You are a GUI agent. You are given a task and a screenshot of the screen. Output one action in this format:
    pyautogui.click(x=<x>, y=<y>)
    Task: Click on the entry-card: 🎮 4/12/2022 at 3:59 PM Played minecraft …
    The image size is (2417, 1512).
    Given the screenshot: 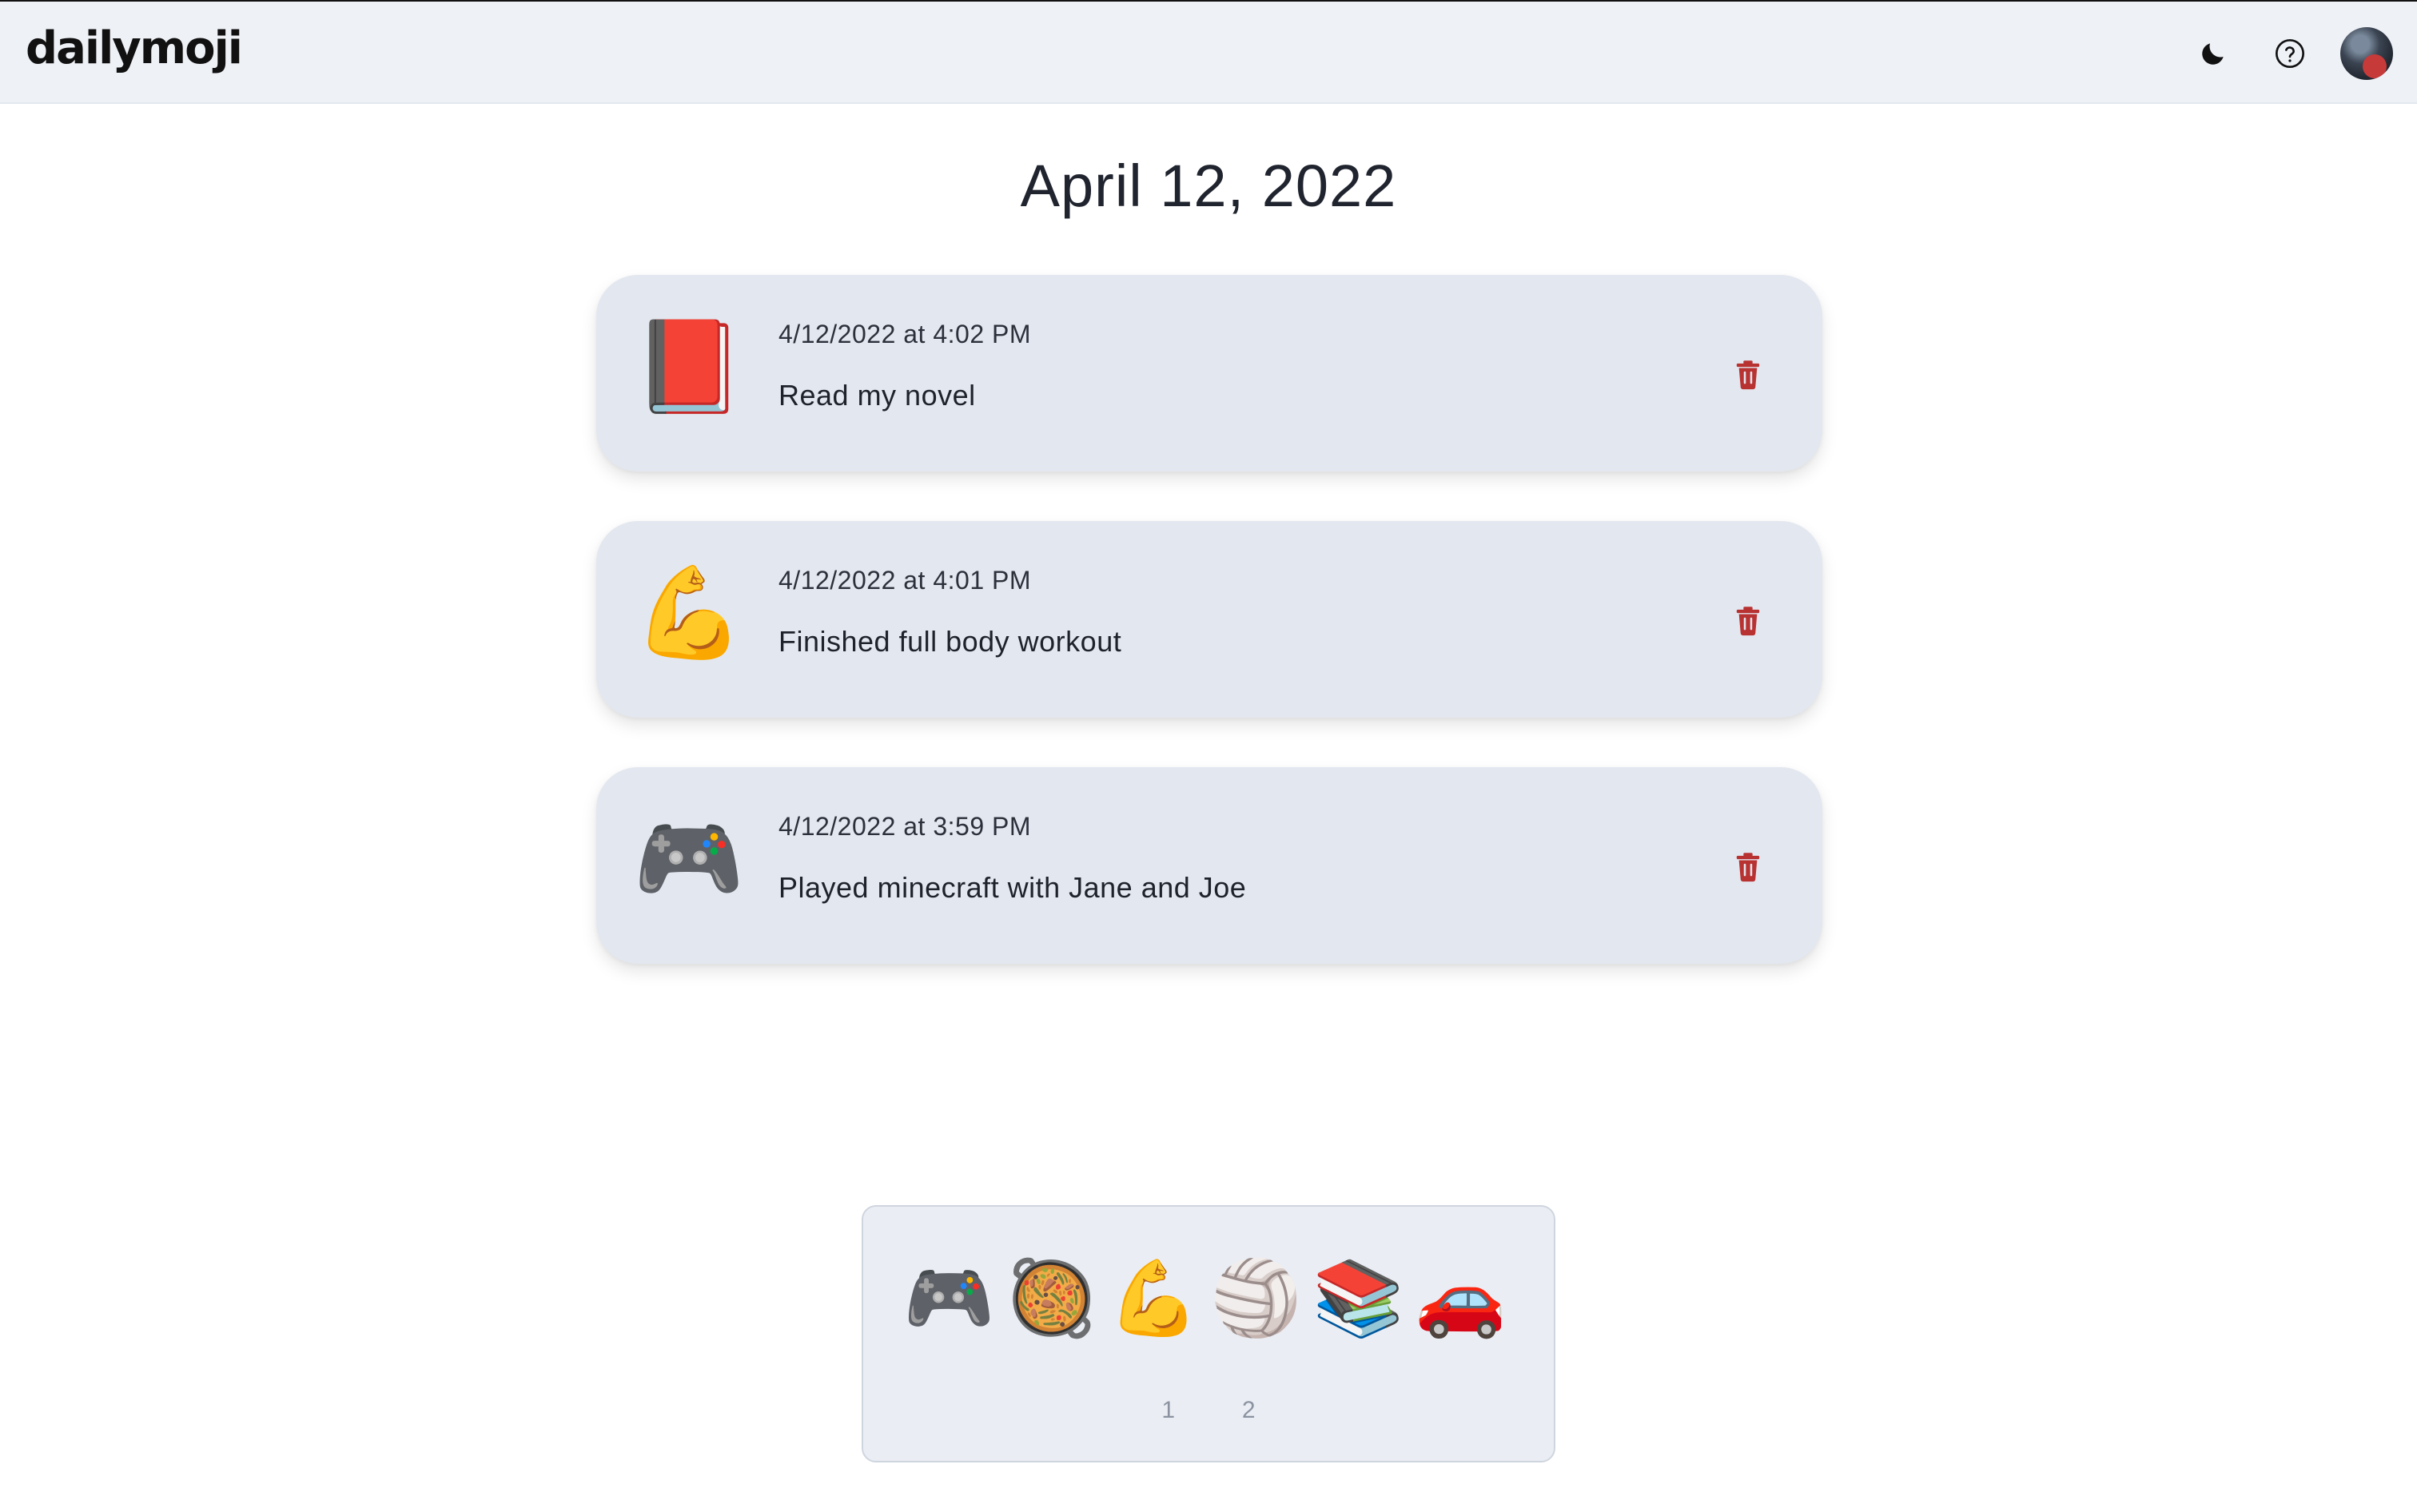 What is the action you would take?
    pyautogui.click(x=1209, y=866)
    